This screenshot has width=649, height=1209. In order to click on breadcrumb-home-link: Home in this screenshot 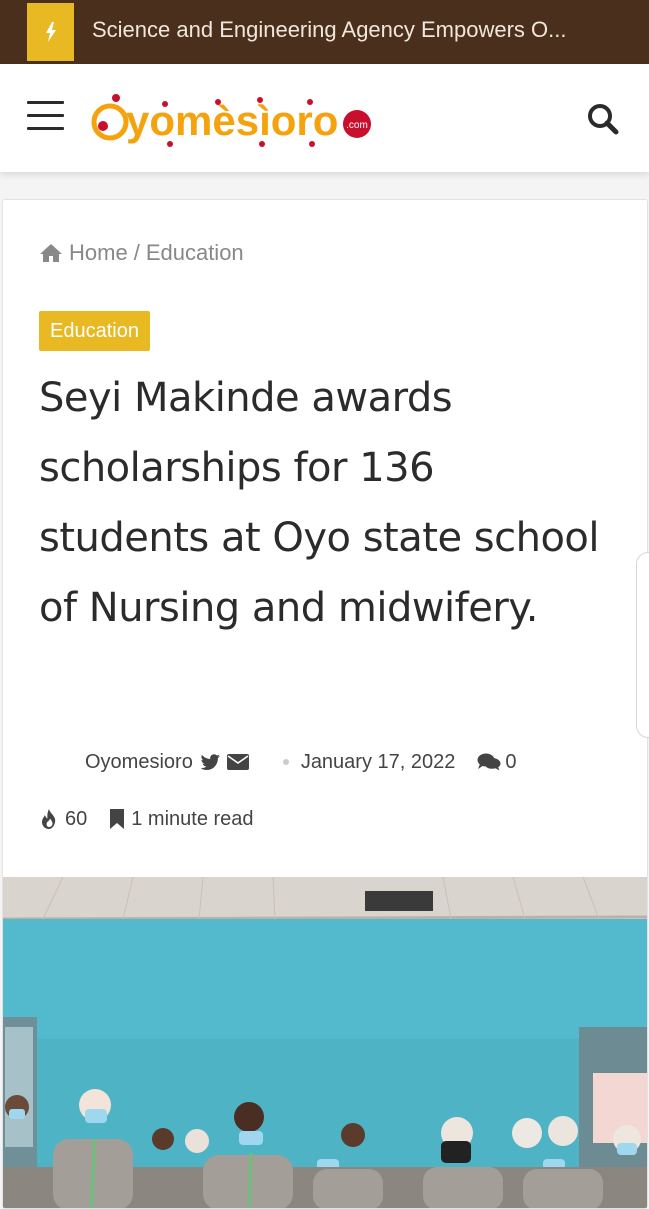, I will do `click(98, 253)`.